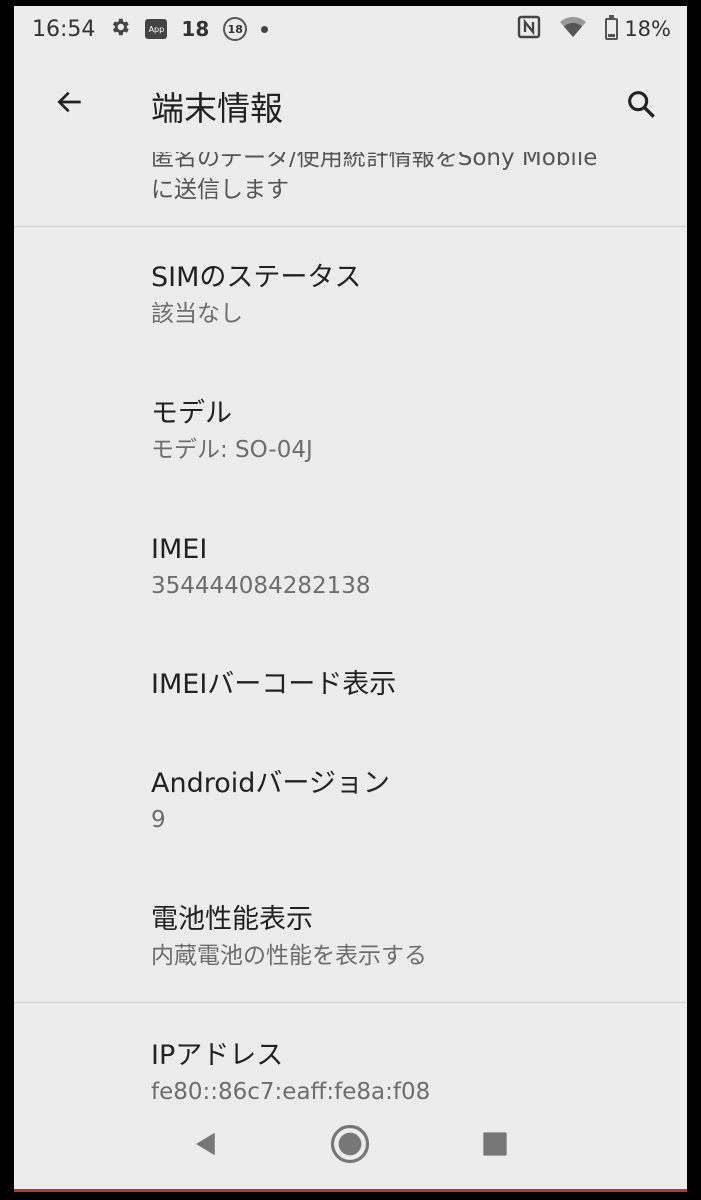 Image resolution: width=701 pixels, height=1200 pixels. I want to click on list-item-title: IPアドレス, so click(217, 1055).